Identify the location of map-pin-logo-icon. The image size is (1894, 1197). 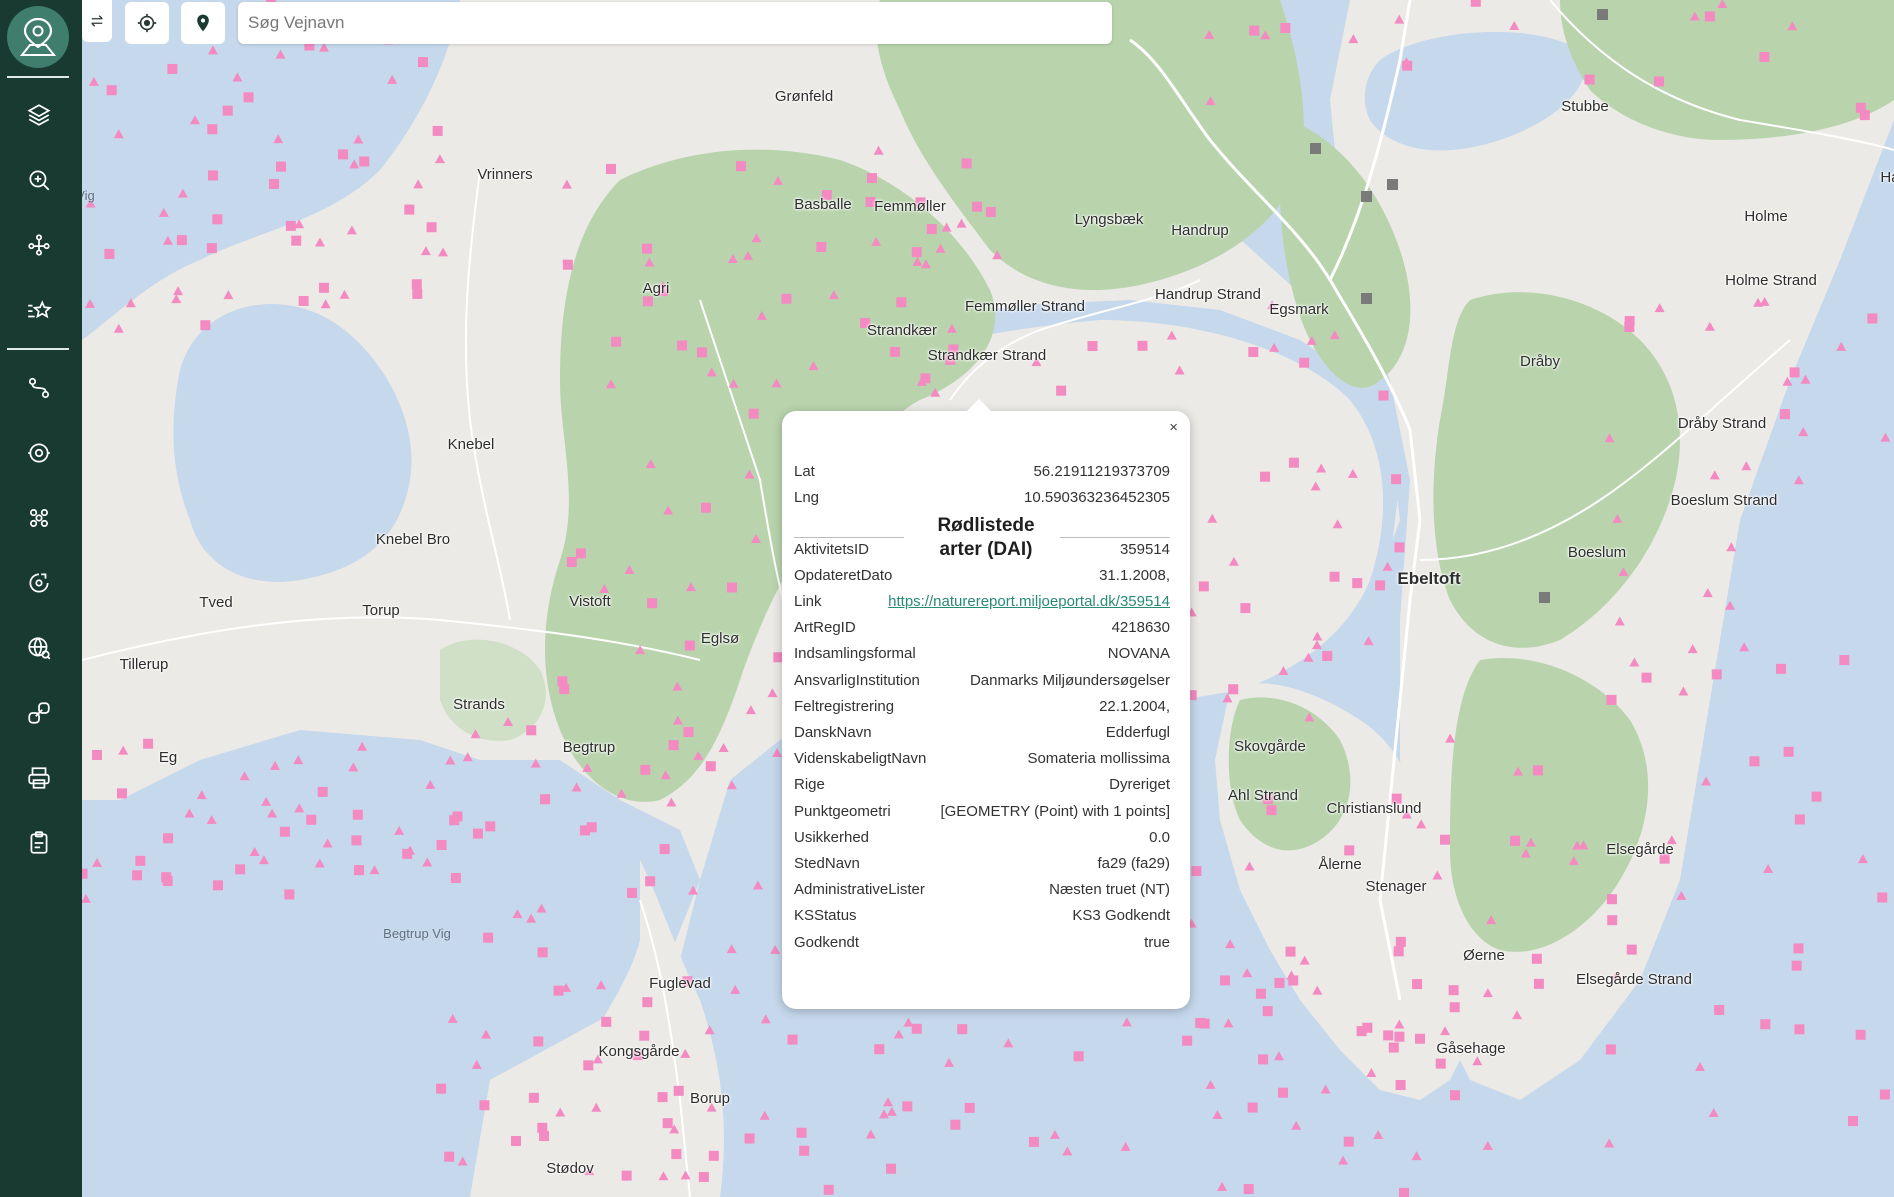
(38, 37).